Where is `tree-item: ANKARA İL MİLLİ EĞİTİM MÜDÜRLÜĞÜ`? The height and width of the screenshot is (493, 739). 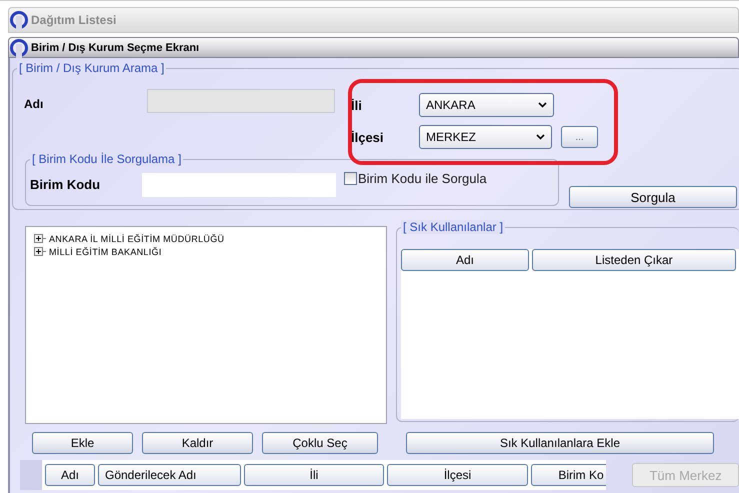 tree-item: ANKARA İL MİLLİ EĞİTİM MÜDÜRLÜĞÜ is located at coordinates (136, 239).